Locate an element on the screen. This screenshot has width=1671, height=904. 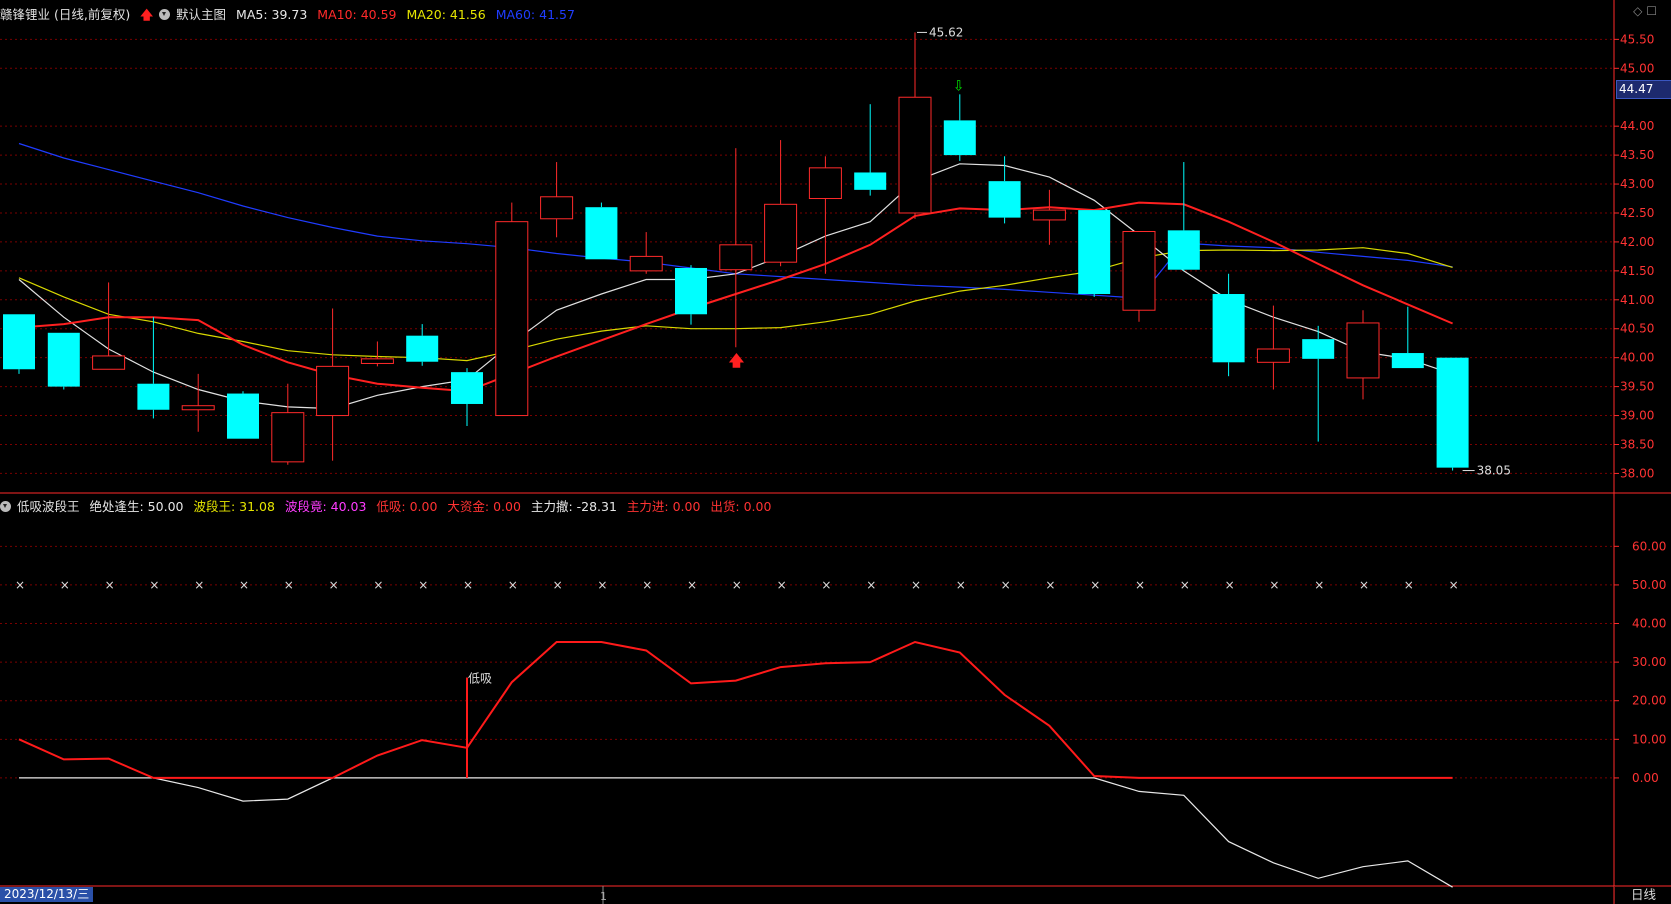
price-tick-label: 45.50 is located at coordinates (1637, 39).